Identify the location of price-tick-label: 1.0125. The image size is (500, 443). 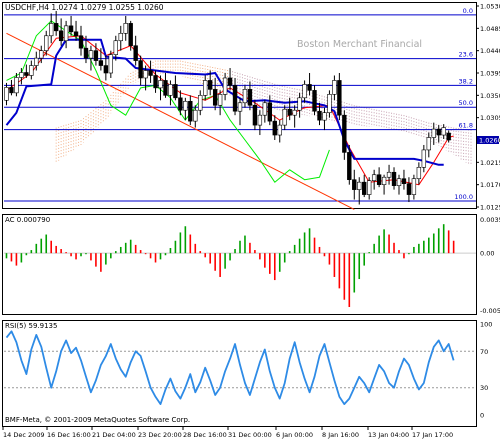
(490, 208).